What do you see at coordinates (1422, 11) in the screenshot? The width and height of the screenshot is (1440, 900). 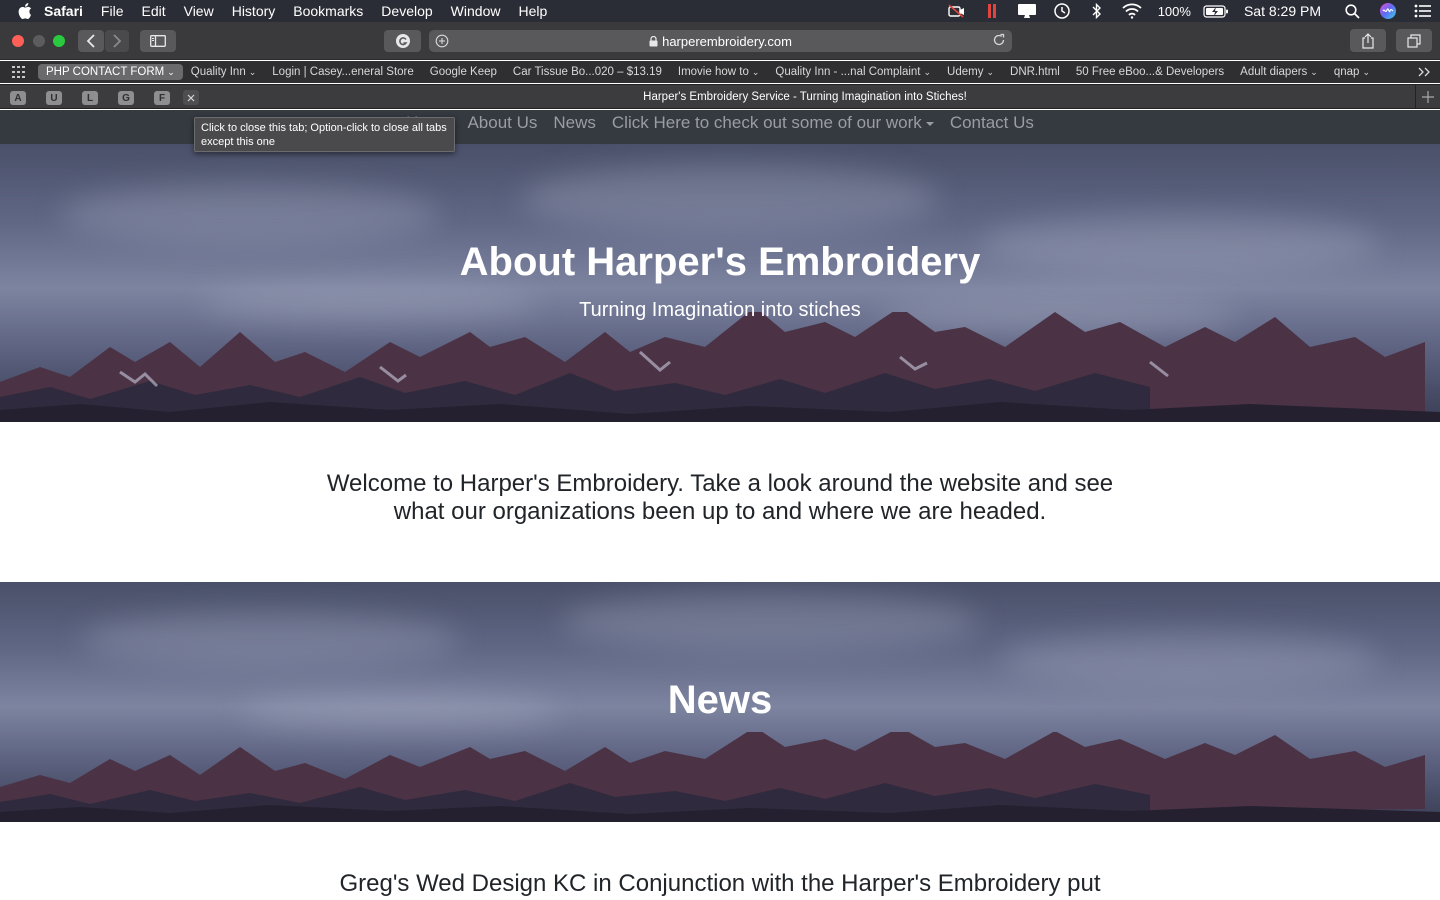 I see `notification-center-icon` at bounding box center [1422, 11].